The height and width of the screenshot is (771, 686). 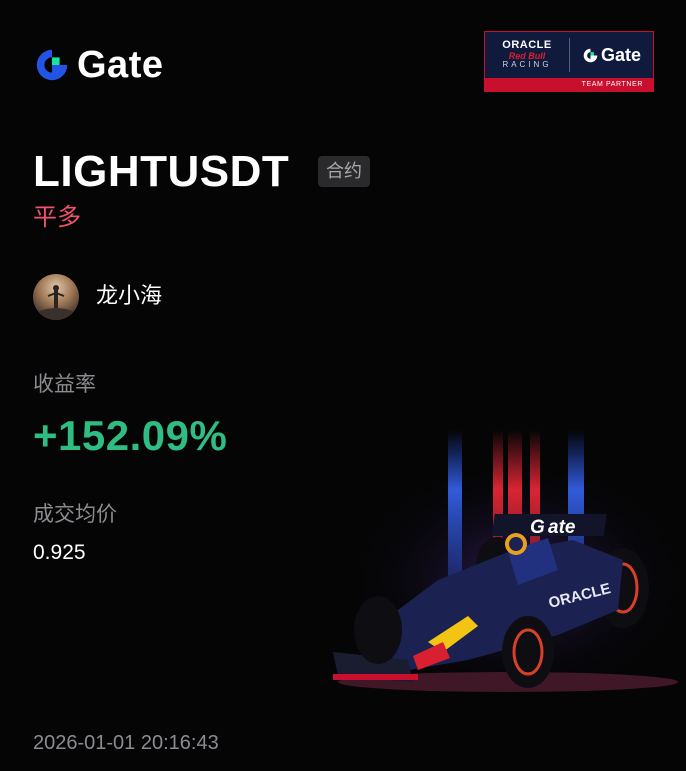 I want to click on avg-price-value: 0.925, so click(x=59, y=552).